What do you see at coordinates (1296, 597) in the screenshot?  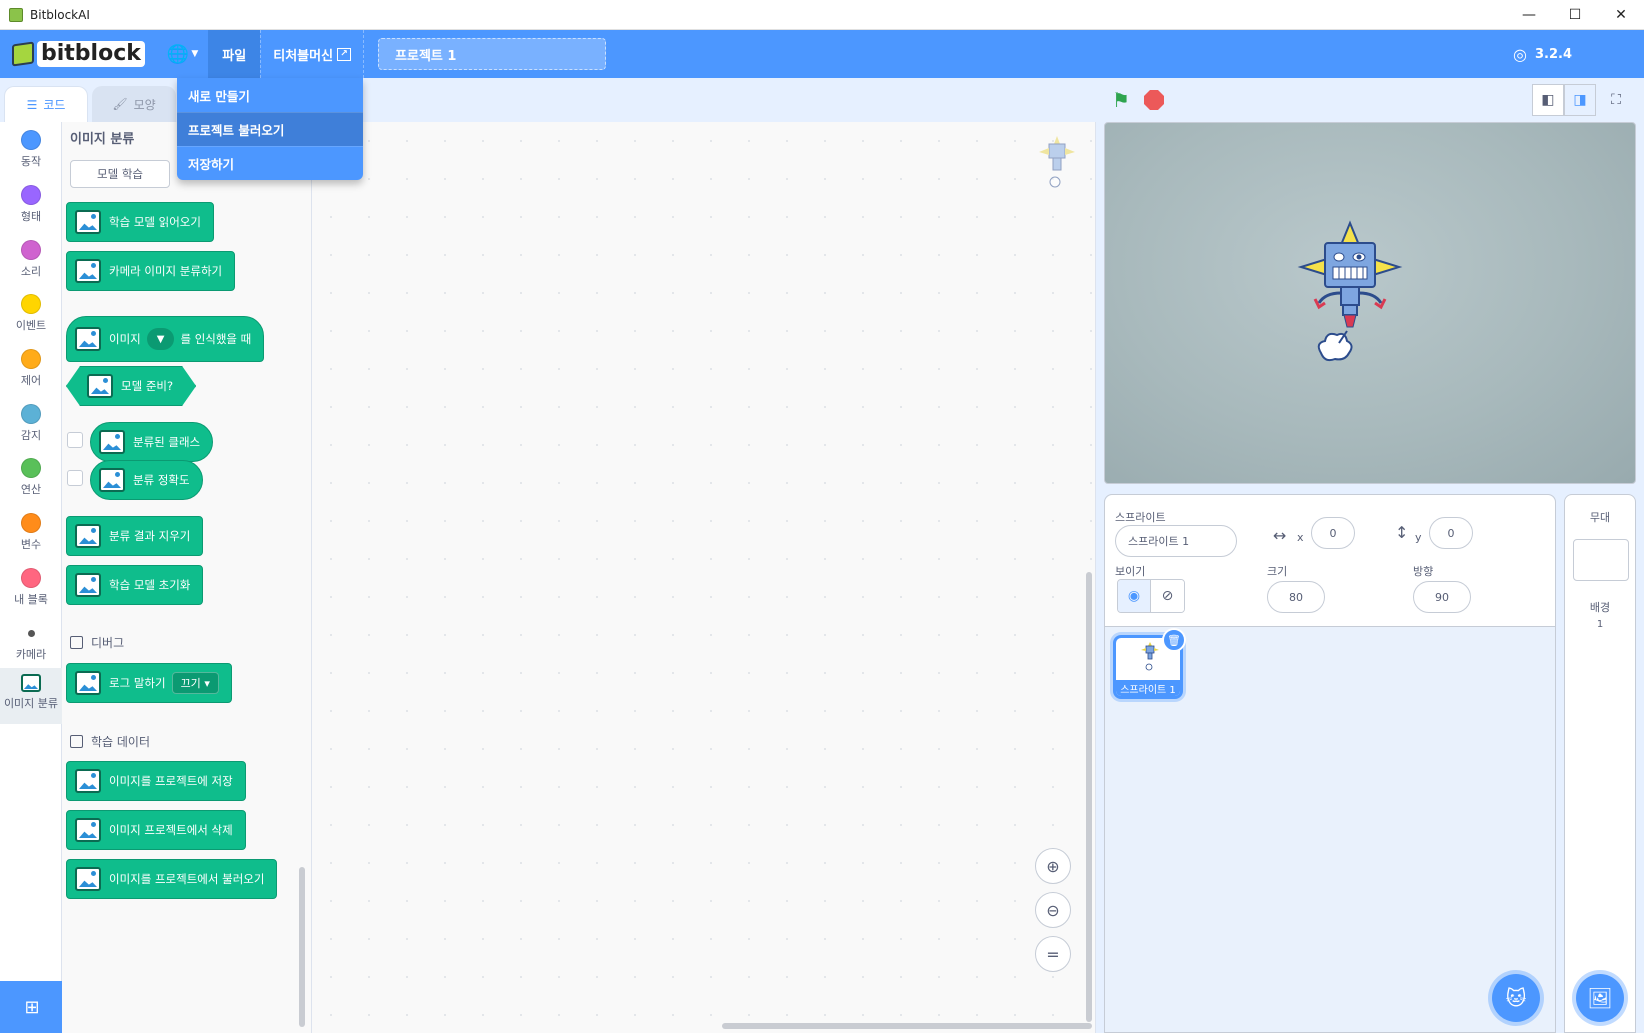 I see `size-input: 80` at bounding box center [1296, 597].